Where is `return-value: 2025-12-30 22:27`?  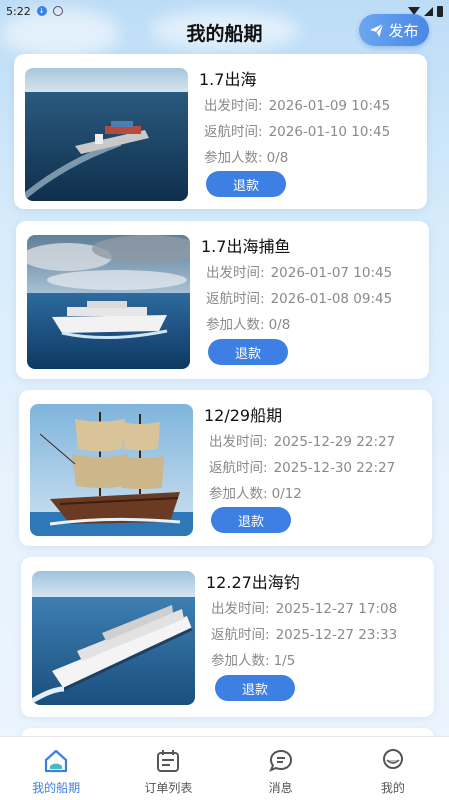 return-value: 2025-12-30 22:27 is located at coordinates (334, 468).